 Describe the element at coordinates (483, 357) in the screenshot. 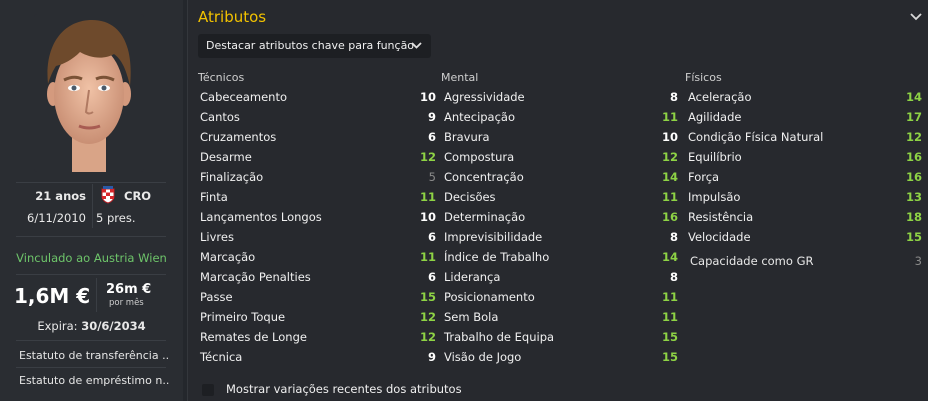

I see `attribute-label: Visão de Jogo` at that location.